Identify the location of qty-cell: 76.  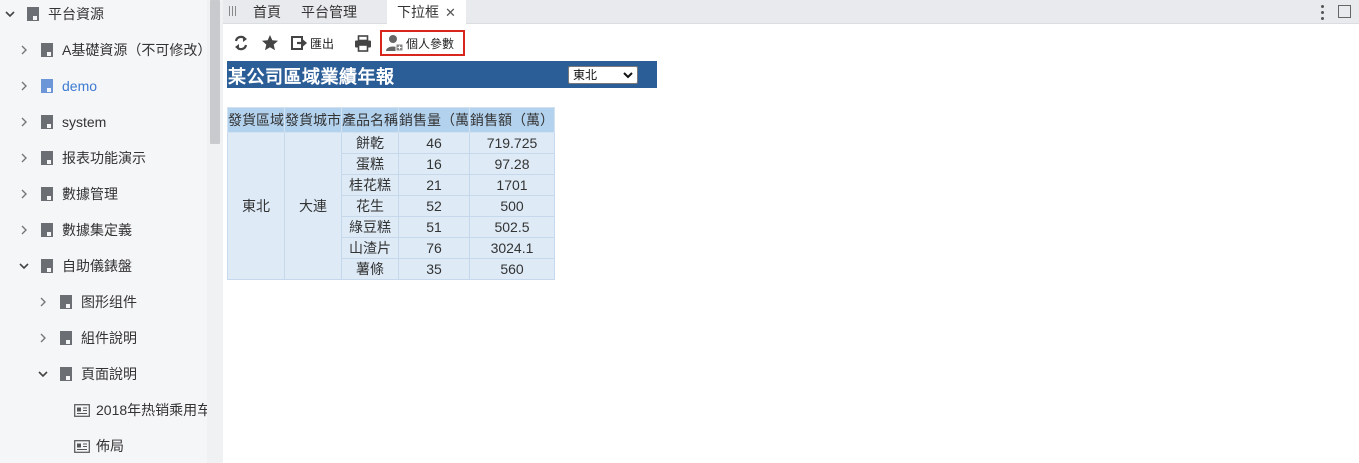
(434, 248).